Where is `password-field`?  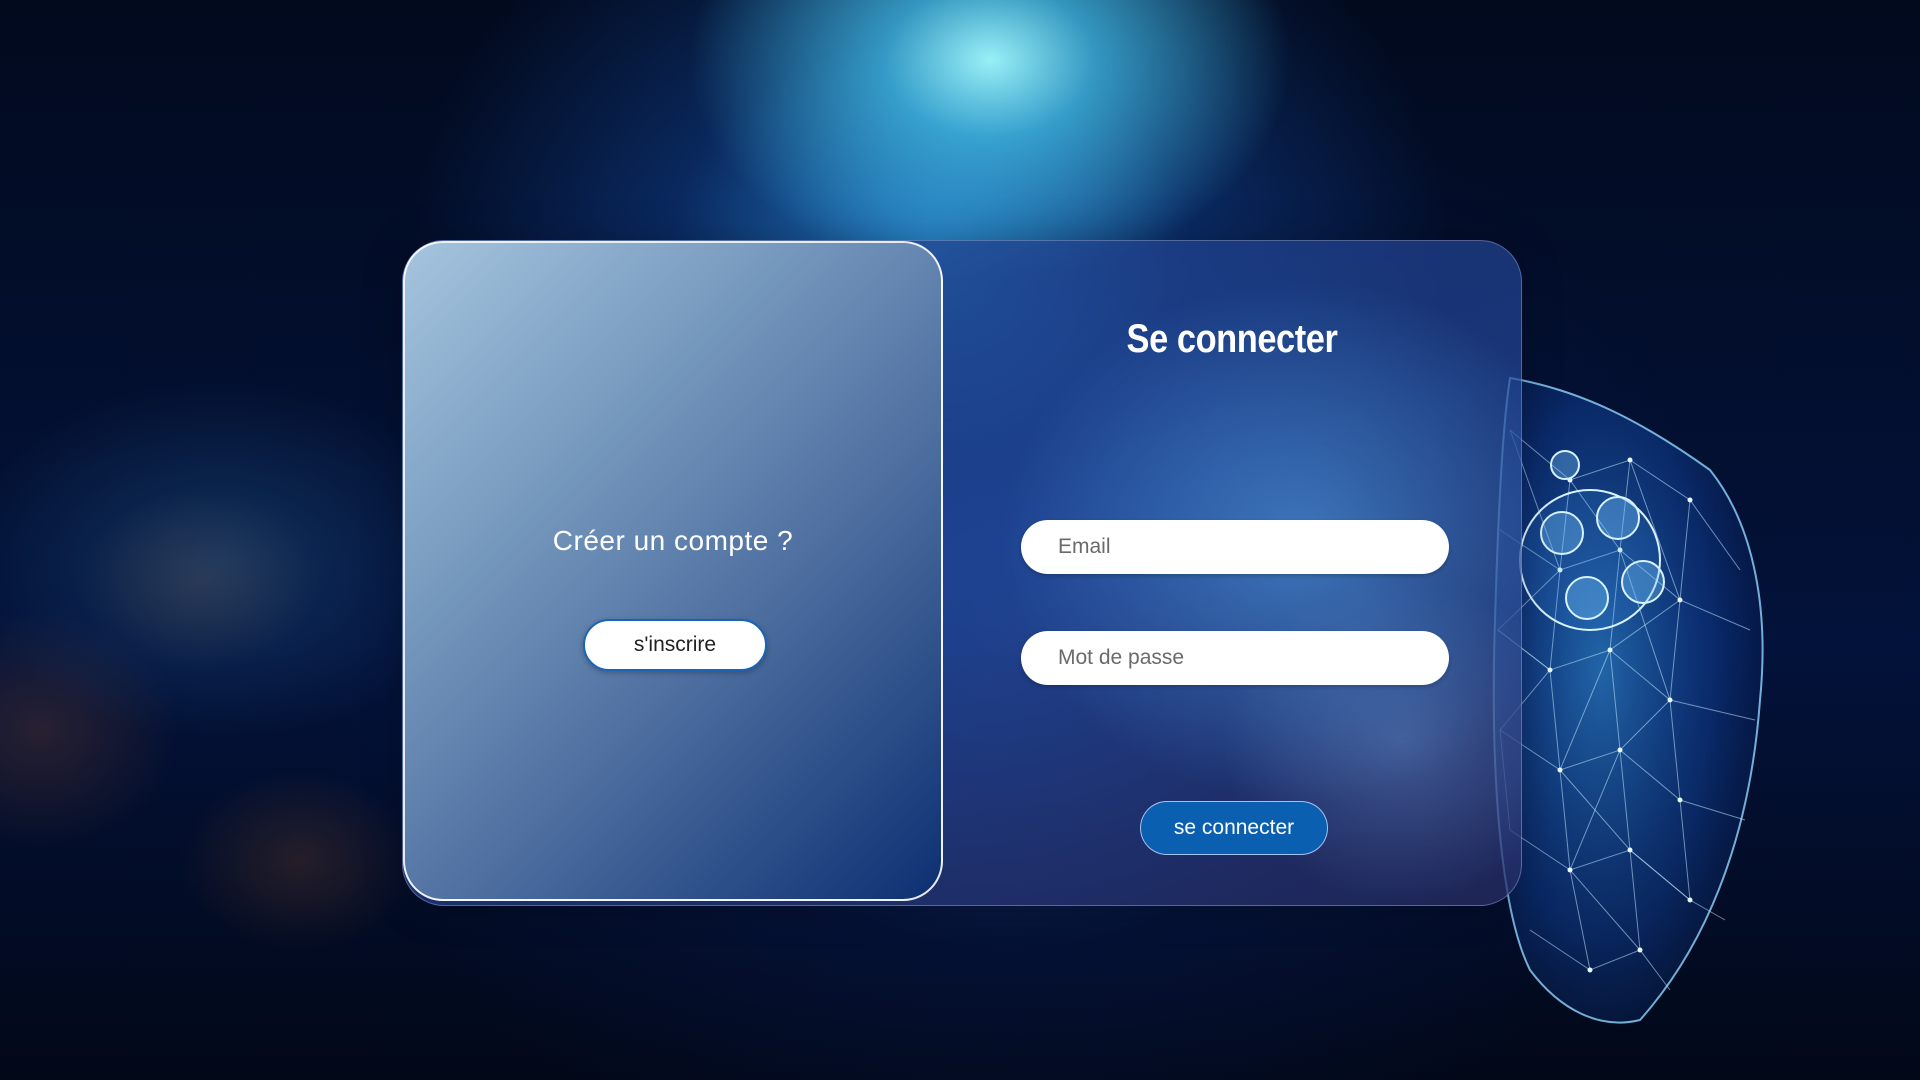 password-field is located at coordinates (1235, 658).